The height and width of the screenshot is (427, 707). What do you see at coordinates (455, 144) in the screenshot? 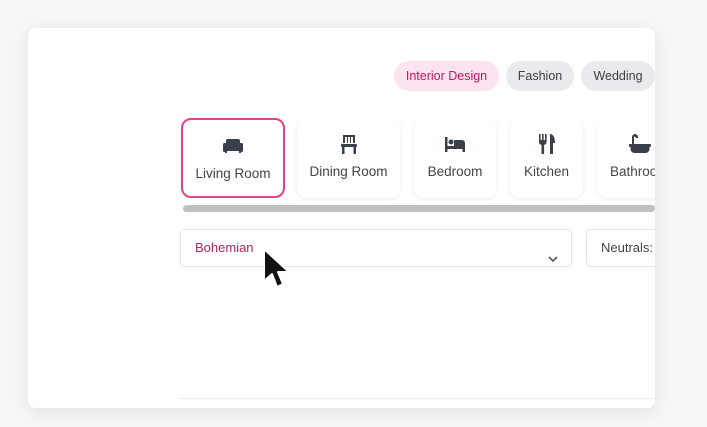
I see `bed-icon` at bounding box center [455, 144].